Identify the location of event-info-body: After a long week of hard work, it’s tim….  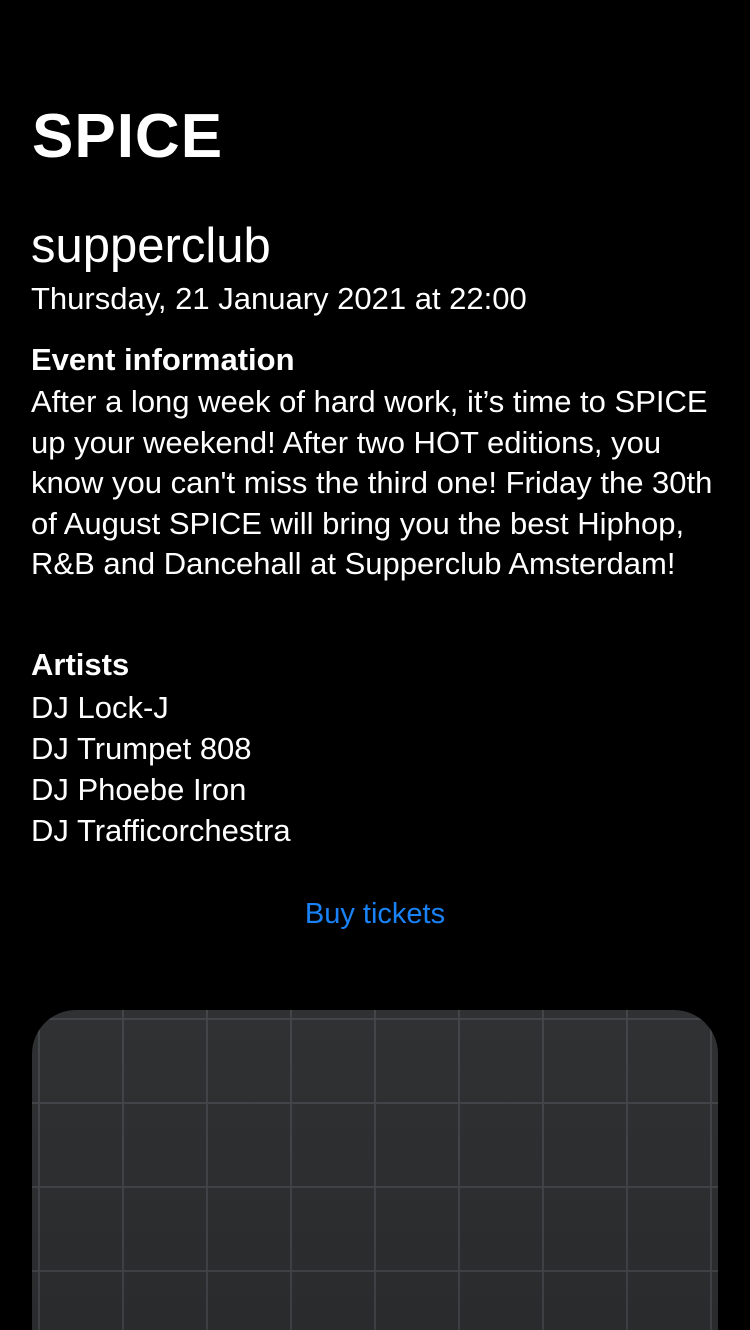
(372, 482).